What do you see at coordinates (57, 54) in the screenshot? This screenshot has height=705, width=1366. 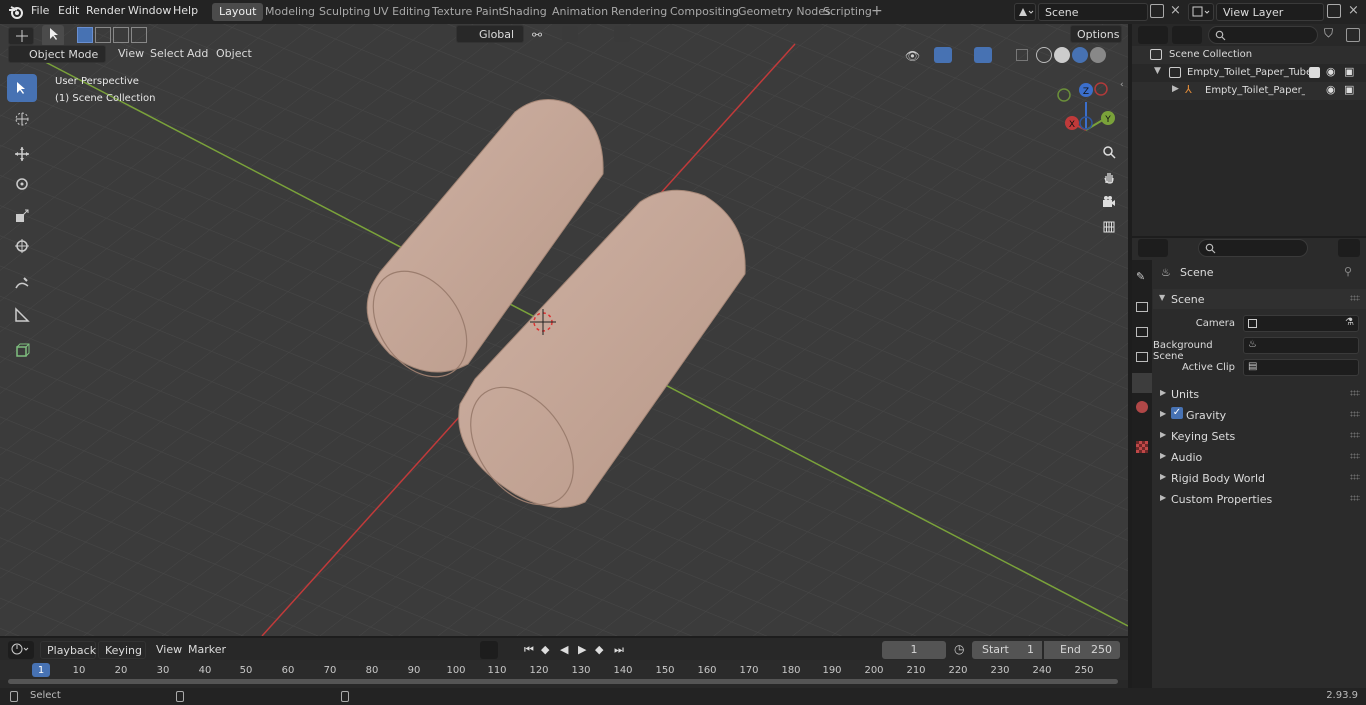 I see `mode-dropdown: Object Mode` at bounding box center [57, 54].